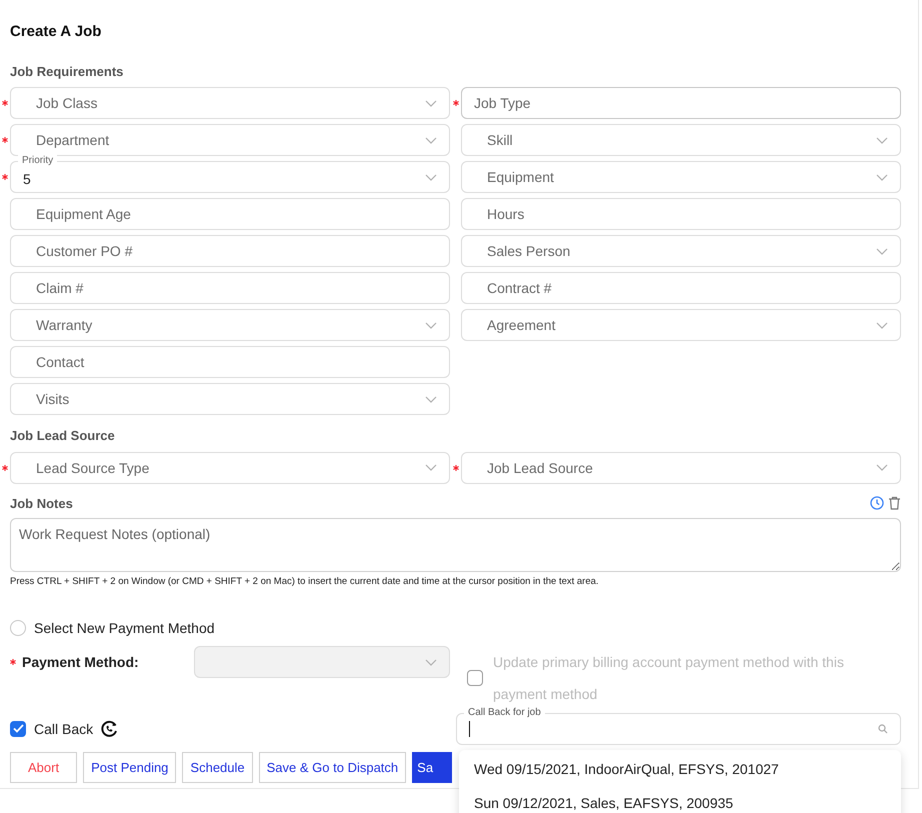  I want to click on radio-button, so click(18, 628).